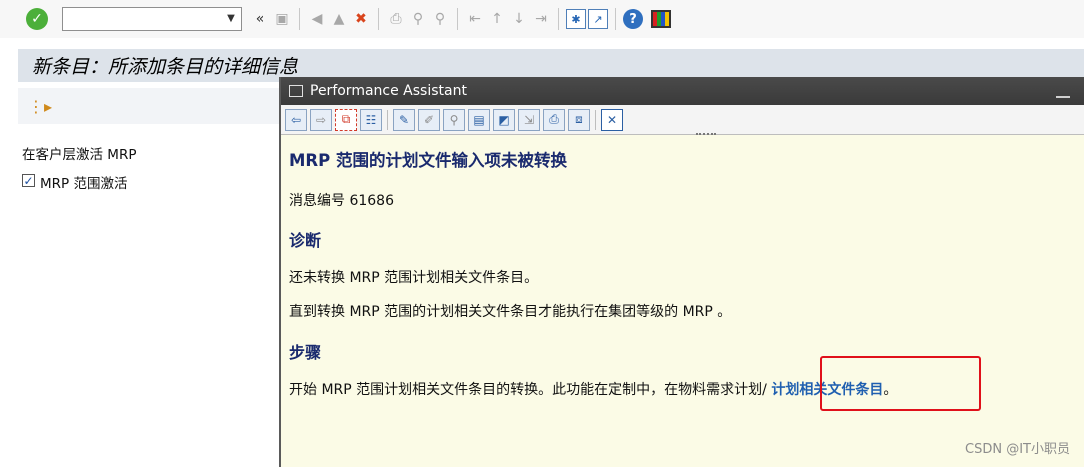  What do you see at coordinates (900, 383) in the screenshot?
I see `annotation-highlight-box` at bounding box center [900, 383].